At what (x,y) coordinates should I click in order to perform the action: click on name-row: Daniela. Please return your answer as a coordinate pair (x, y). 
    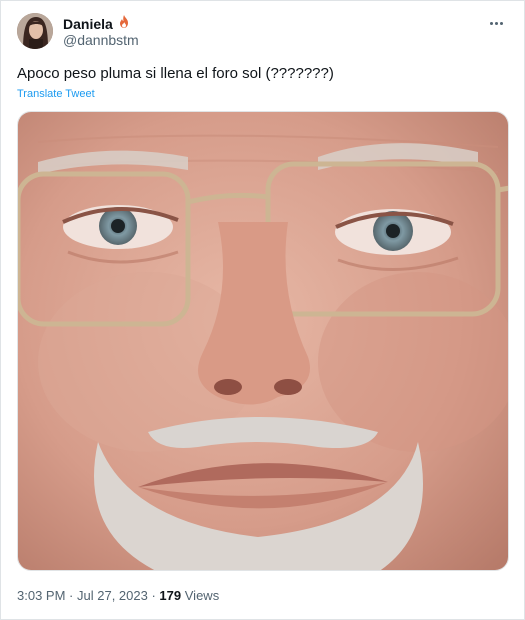
    Looking at the image, I should click on (97, 24).